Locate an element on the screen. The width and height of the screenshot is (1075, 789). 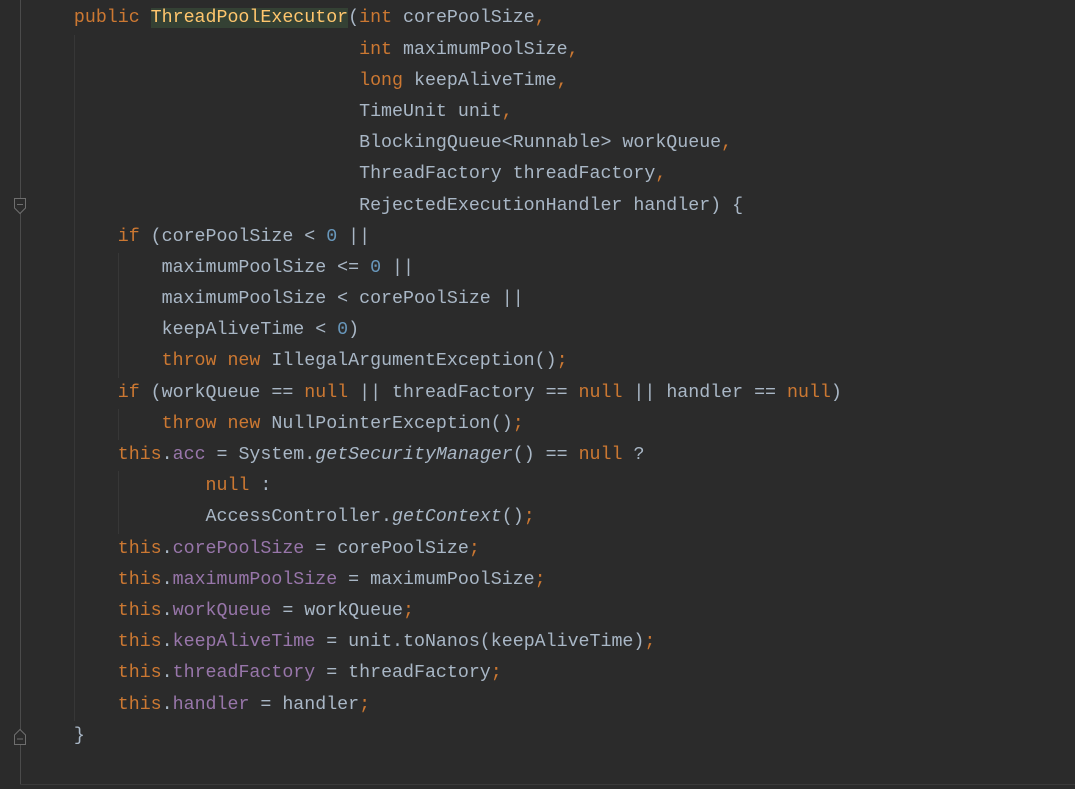
code-line: long keepAliveTime, is located at coordinates (436, 81).